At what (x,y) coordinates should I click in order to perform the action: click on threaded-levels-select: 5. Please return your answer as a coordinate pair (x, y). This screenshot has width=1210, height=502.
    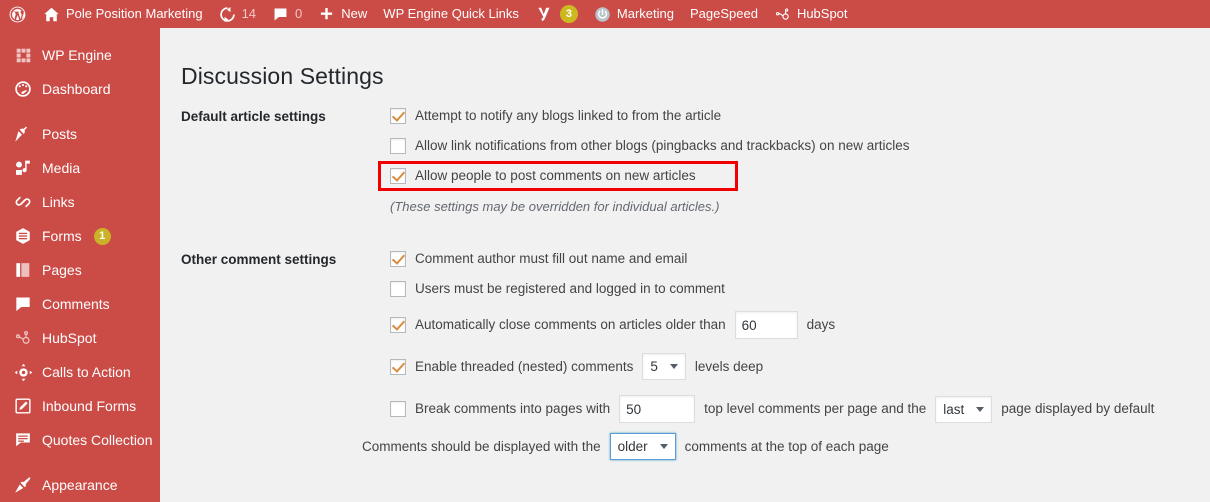
    Looking at the image, I should click on (664, 366).